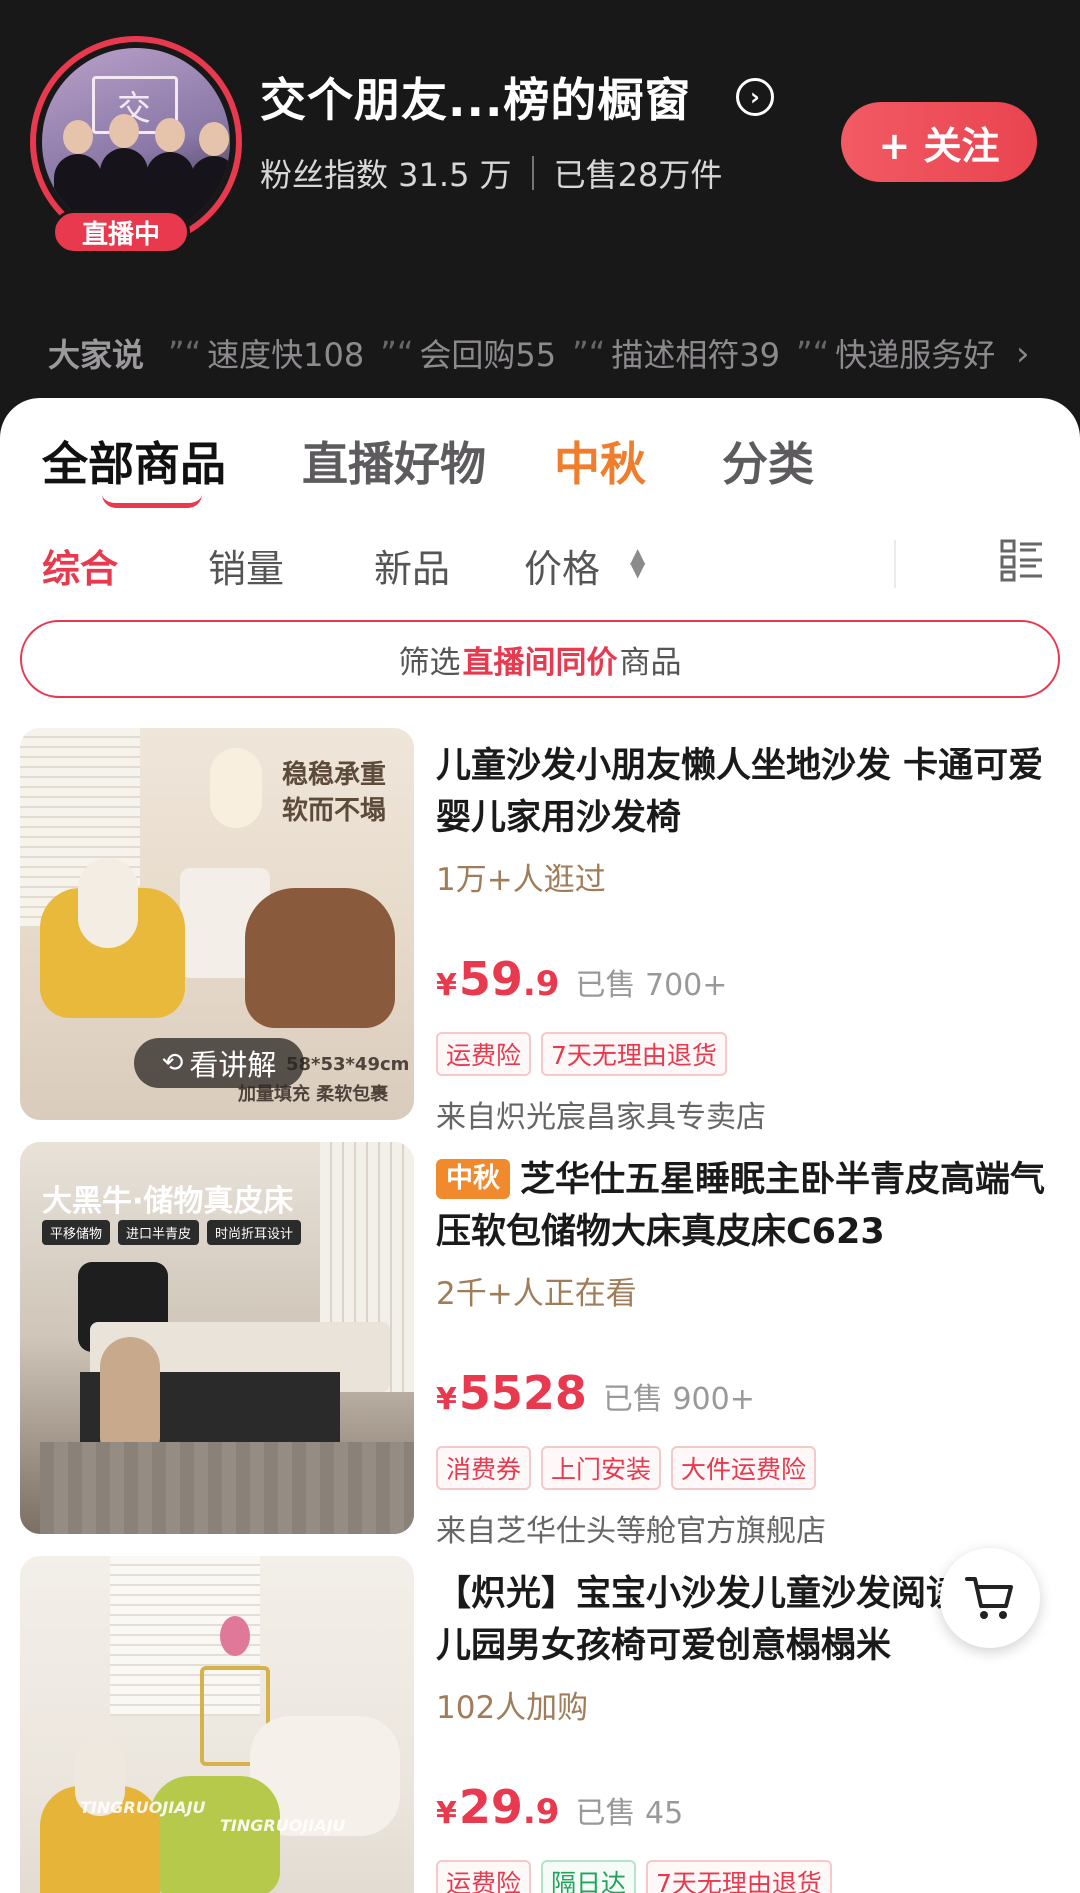 This screenshot has width=1080, height=1893. Describe the element at coordinates (172, 1063) in the screenshot. I see `replay-icon: ⟲` at that location.